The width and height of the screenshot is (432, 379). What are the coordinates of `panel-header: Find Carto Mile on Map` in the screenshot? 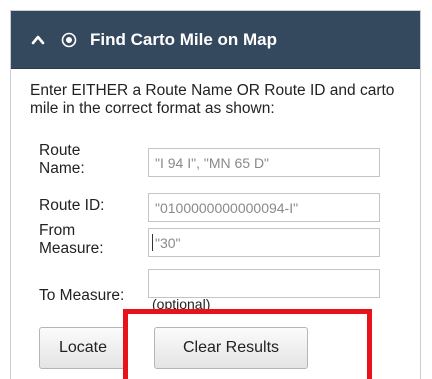 It's located at (215, 40).